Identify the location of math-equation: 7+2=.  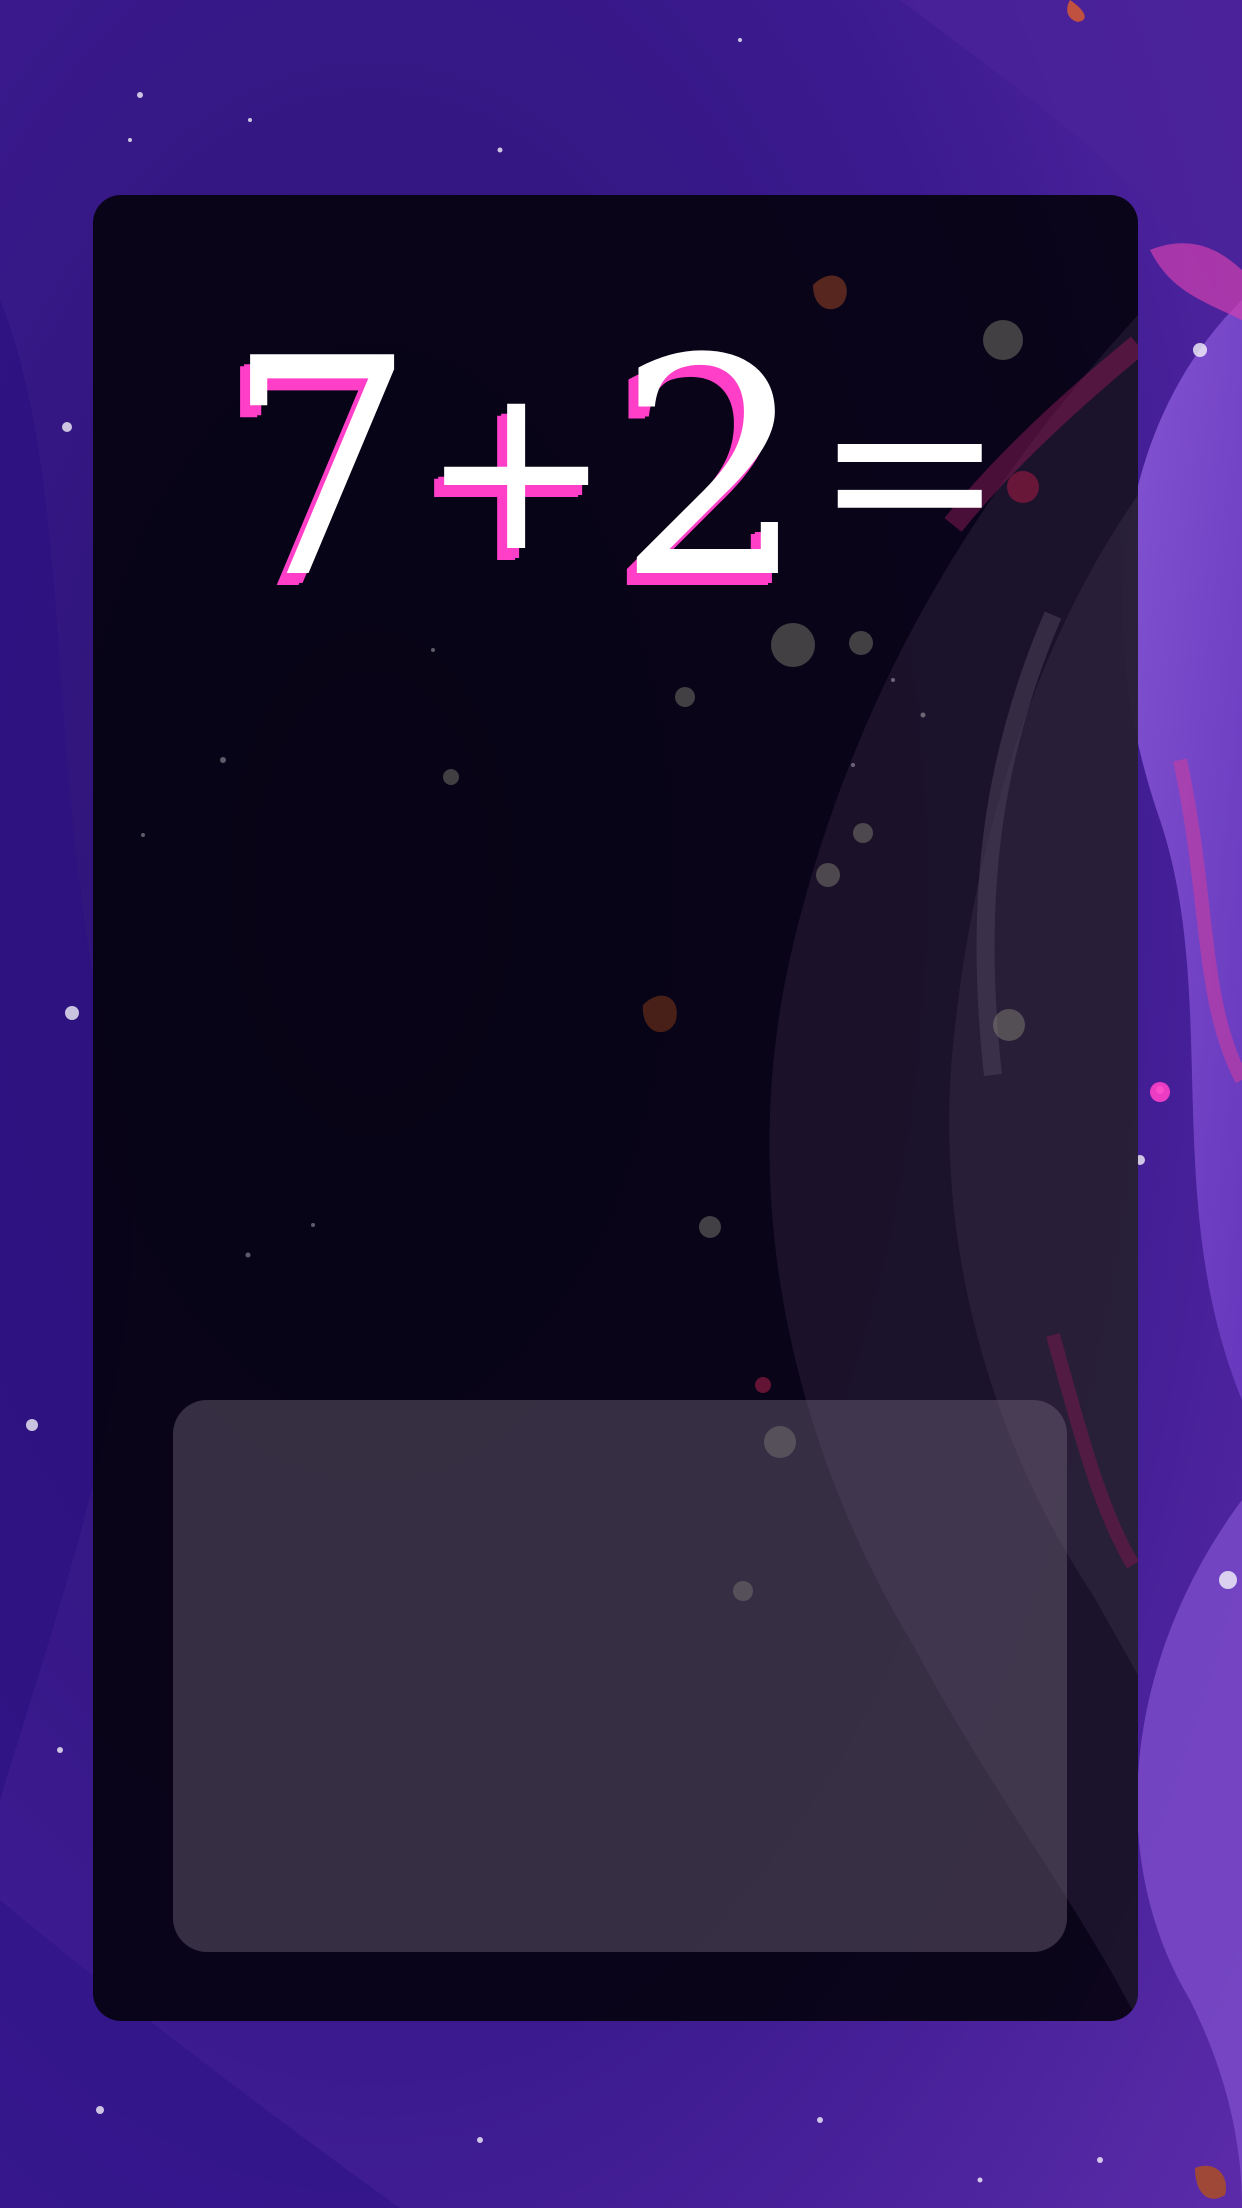
(615, 470).